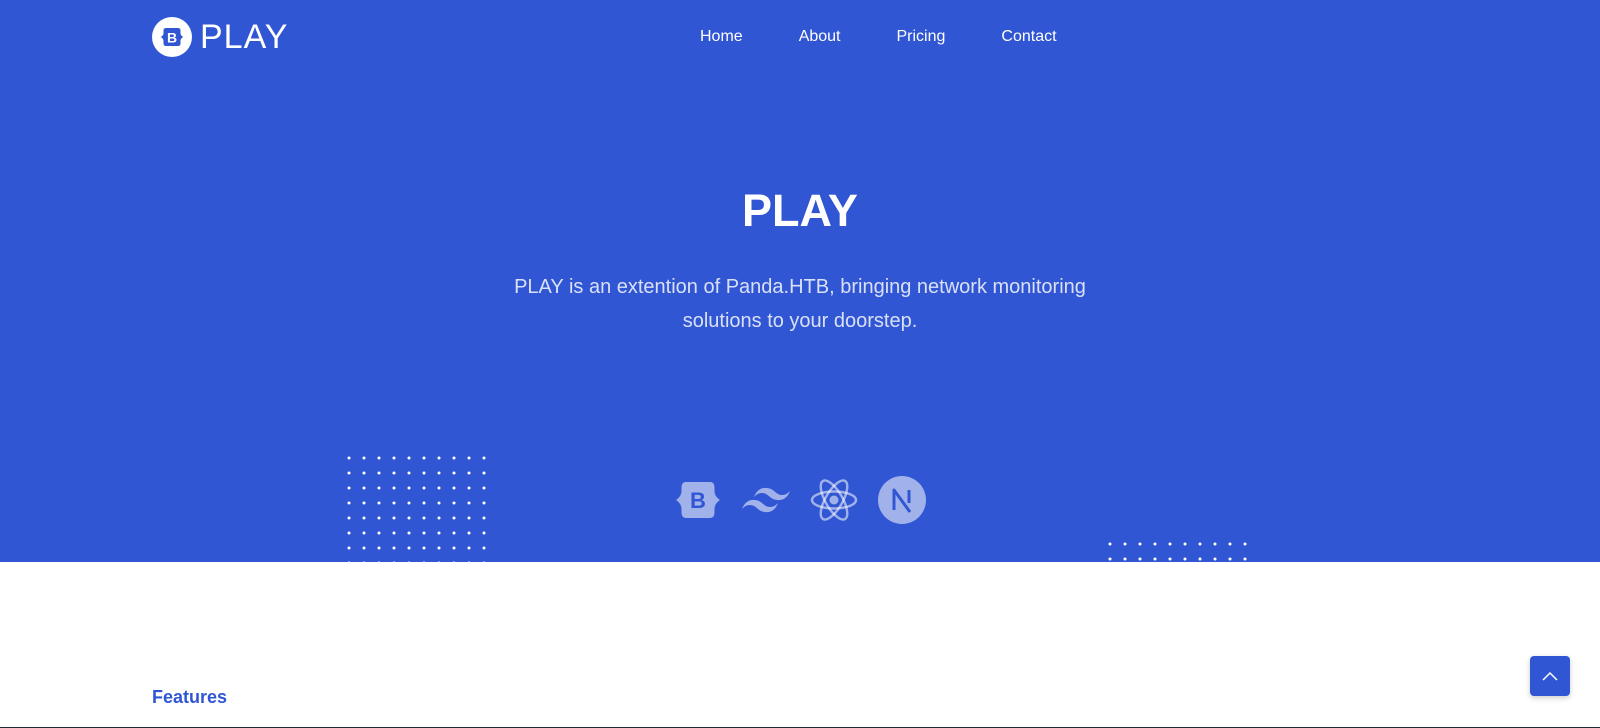  What do you see at coordinates (820, 37) in the screenshot?
I see `nav-about: About` at bounding box center [820, 37].